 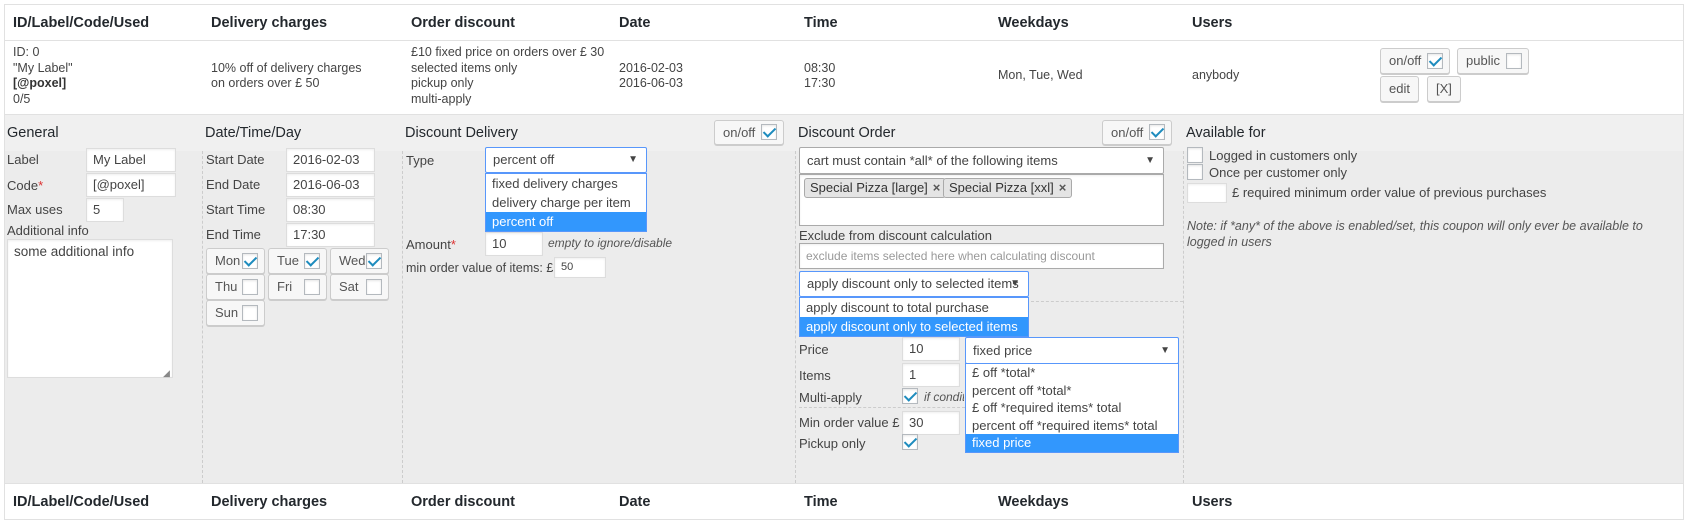 What do you see at coordinates (566, 202) in the screenshot?
I see `dropdown-option: delivery charge per item` at bounding box center [566, 202].